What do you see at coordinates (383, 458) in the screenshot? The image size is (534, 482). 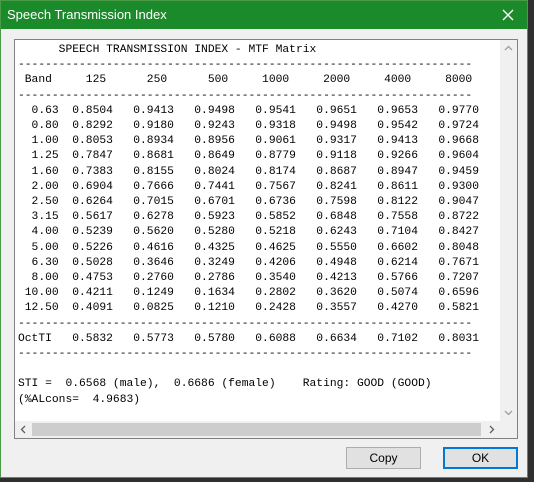 I see `copy-button: Copy` at bounding box center [383, 458].